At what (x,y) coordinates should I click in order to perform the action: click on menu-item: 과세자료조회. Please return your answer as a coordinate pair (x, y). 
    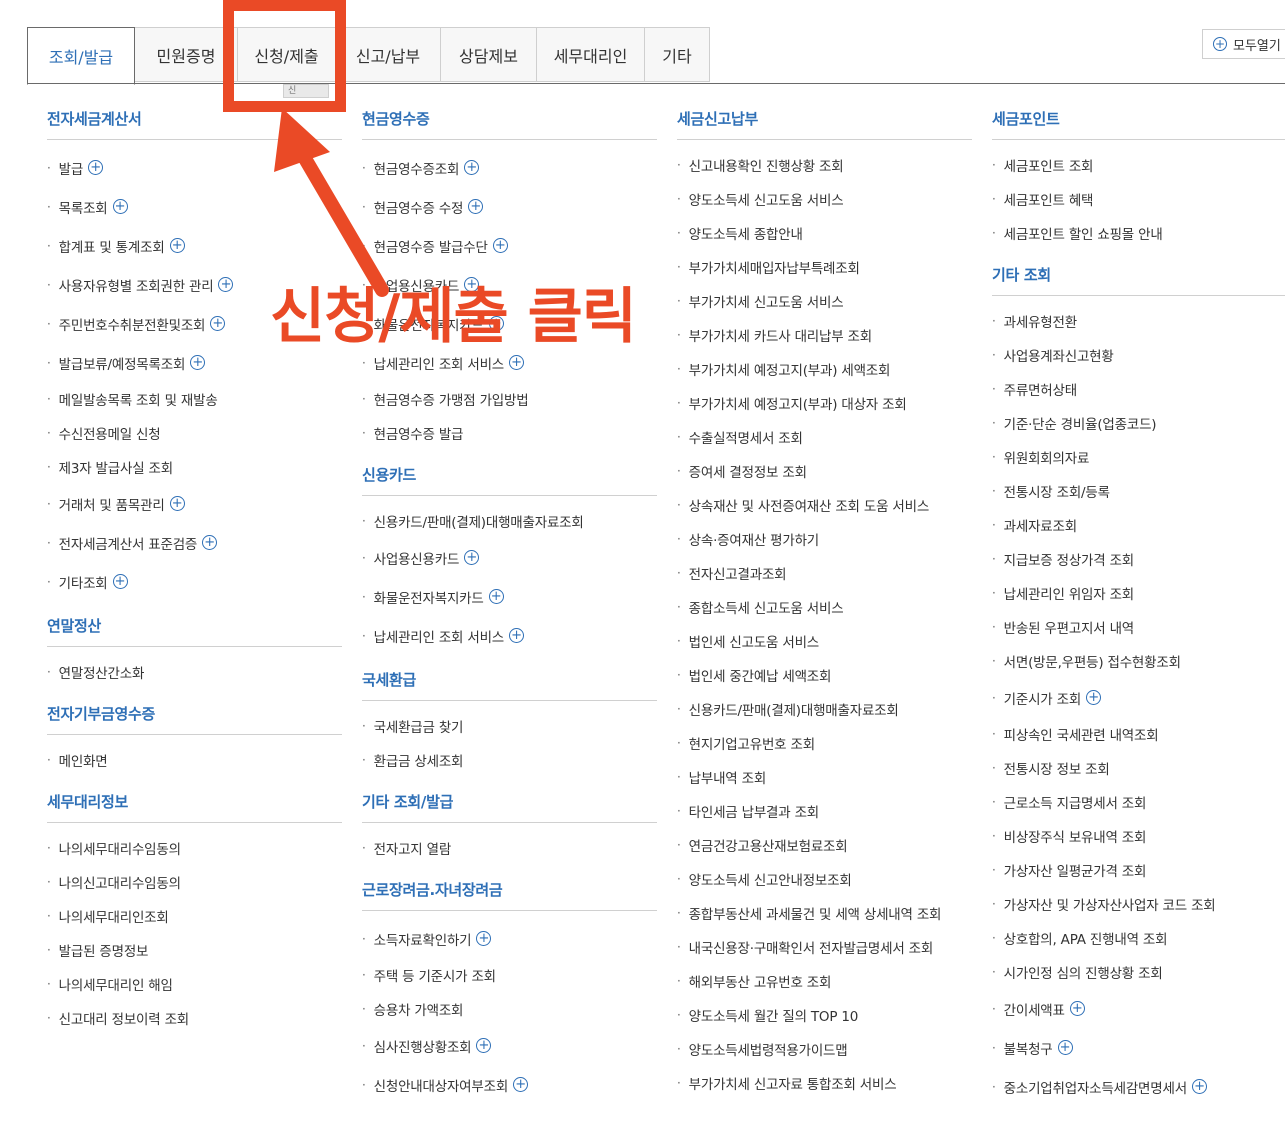
    Looking at the image, I should click on (1138, 525).